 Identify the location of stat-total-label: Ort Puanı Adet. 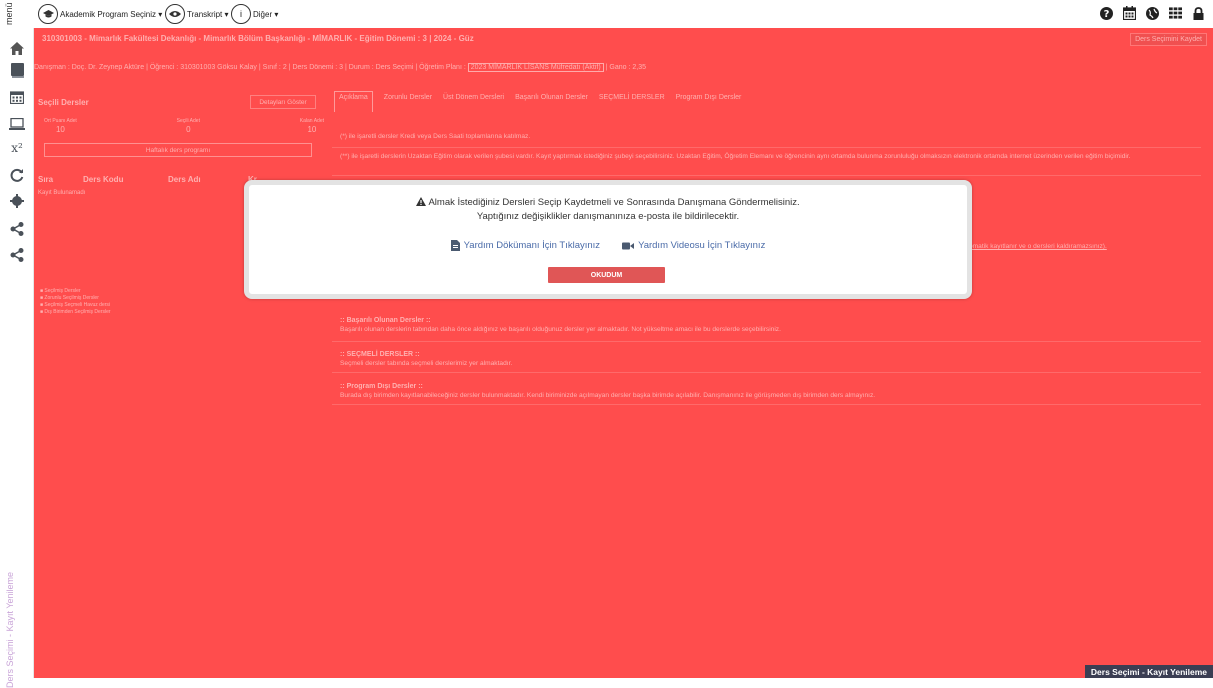
(60, 121).